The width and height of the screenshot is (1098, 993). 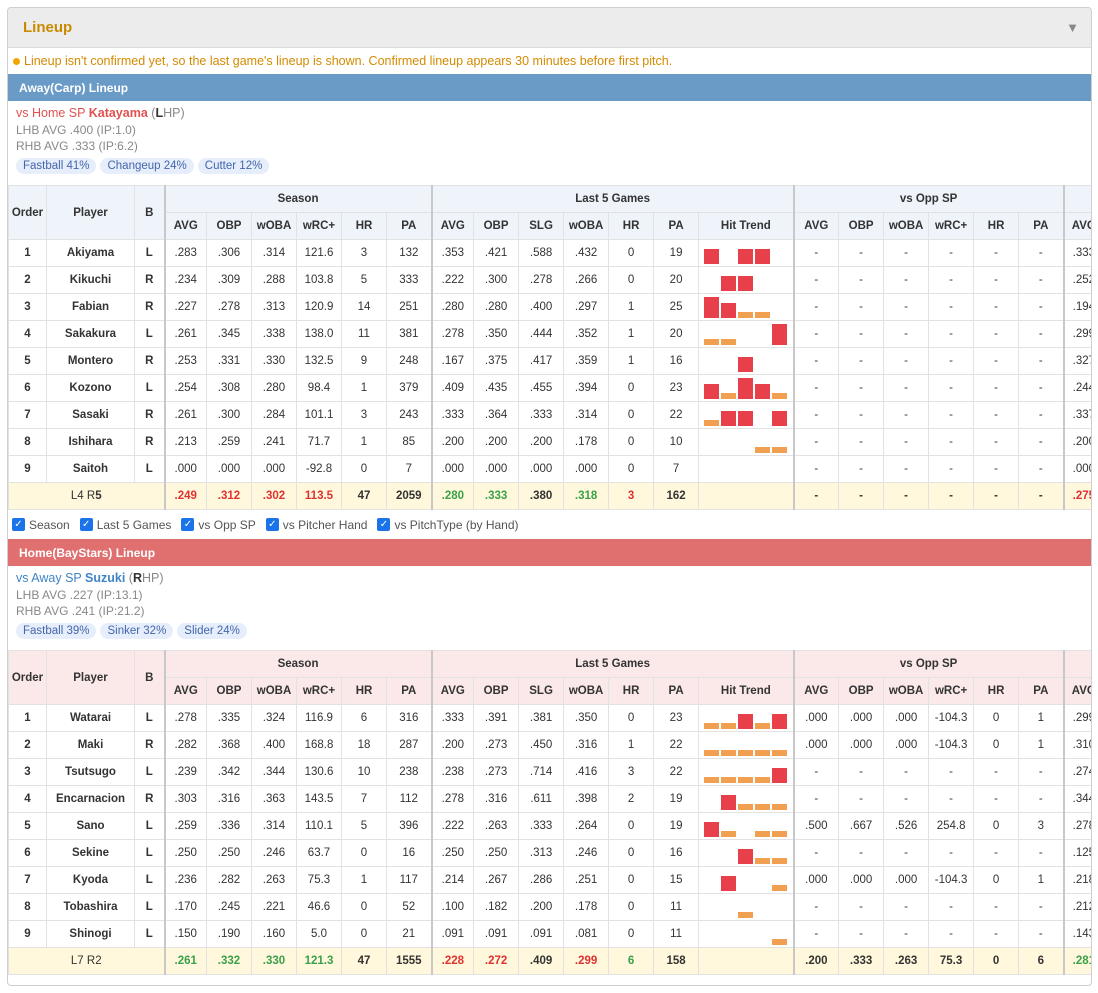 I want to click on player-name-link: Maki, so click(x=90, y=745).